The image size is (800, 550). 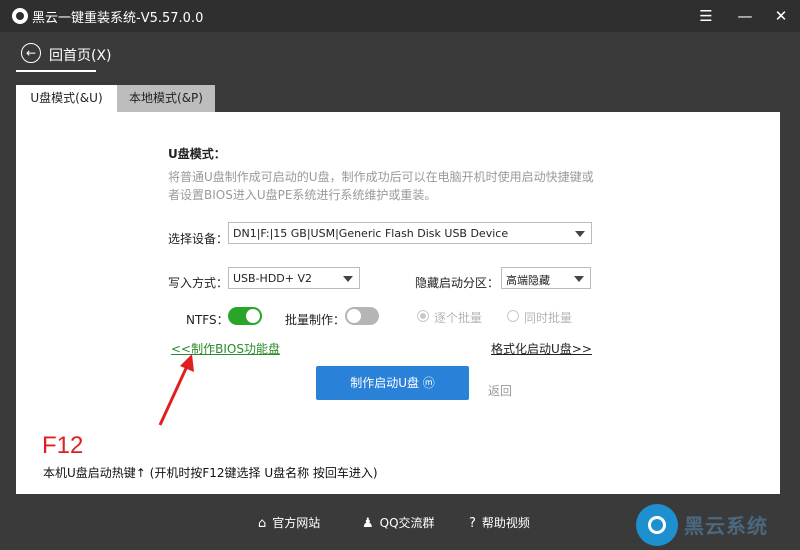 What do you see at coordinates (197, 154) in the screenshot?
I see `section-heading: U盘模式：` at bounding box center [197, 154].